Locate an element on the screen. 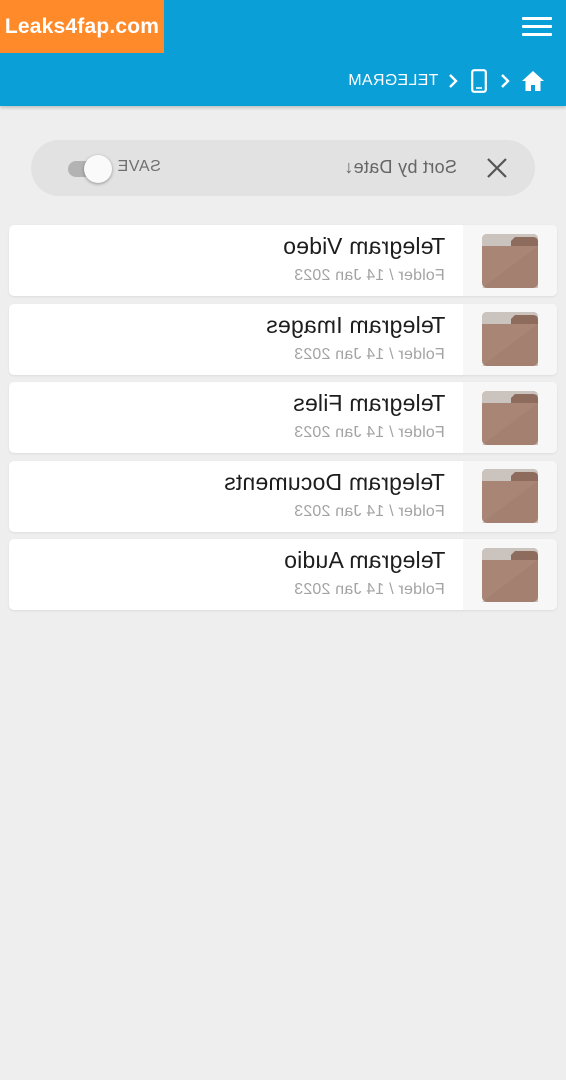 The height and width of the screenshot is (1080, 566). list-item: Telegram Documents Folder / 14 Jan 2023 is located at coordinates (283, 496).